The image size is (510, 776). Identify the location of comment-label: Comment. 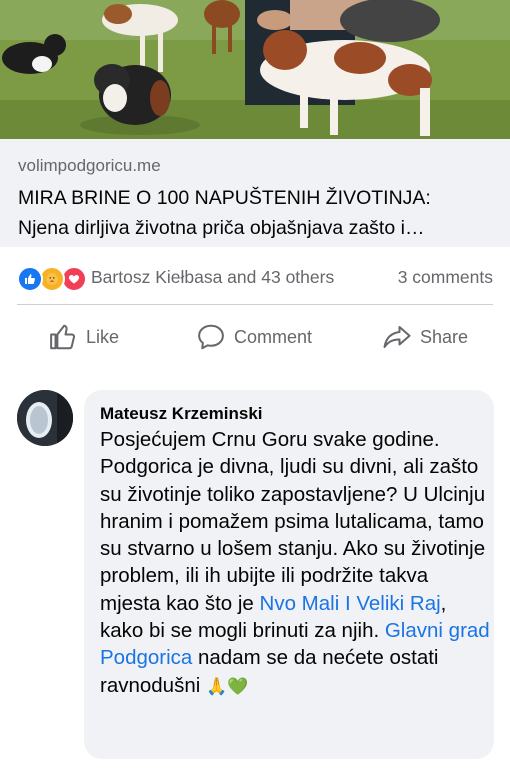
(273, 336).